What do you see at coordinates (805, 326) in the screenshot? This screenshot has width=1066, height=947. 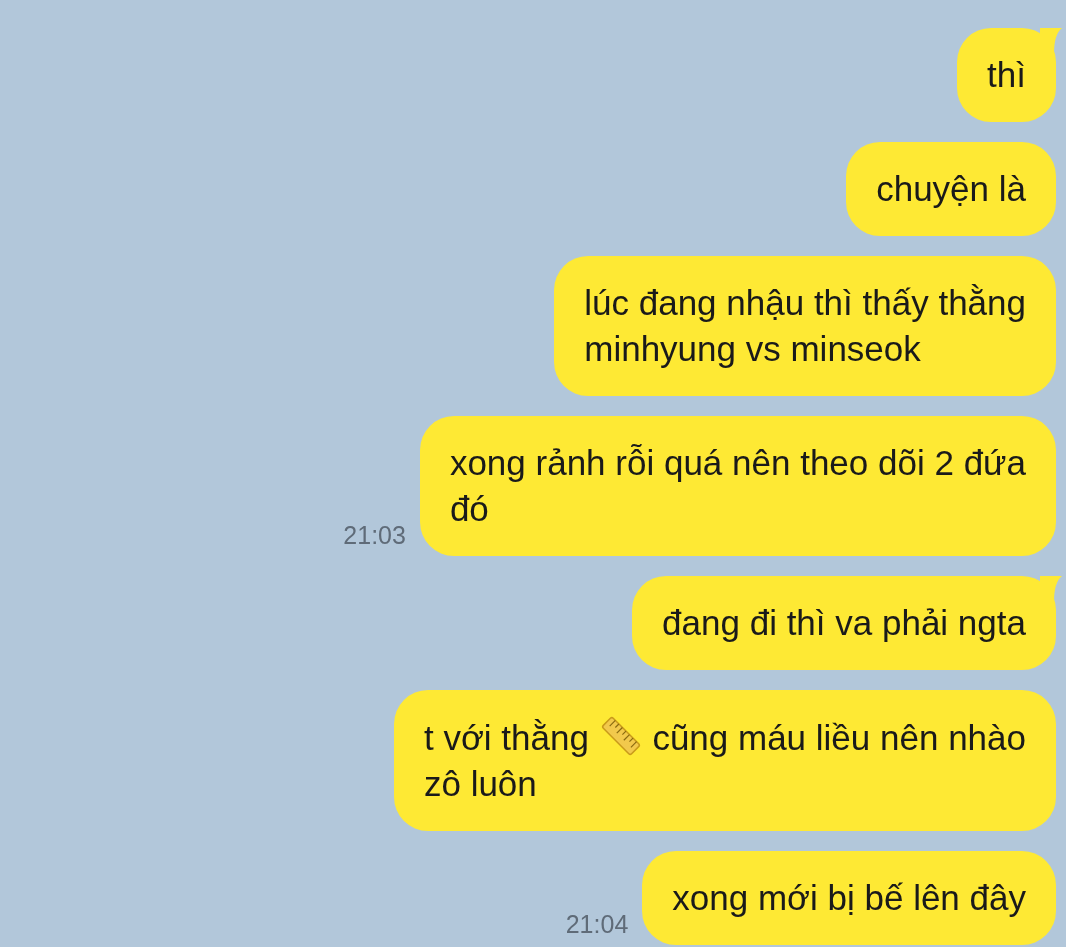 I see `message-text: lúc đang nhậu thì thấy thằng minhyung vs minseok` at bounding box center [805, 326].